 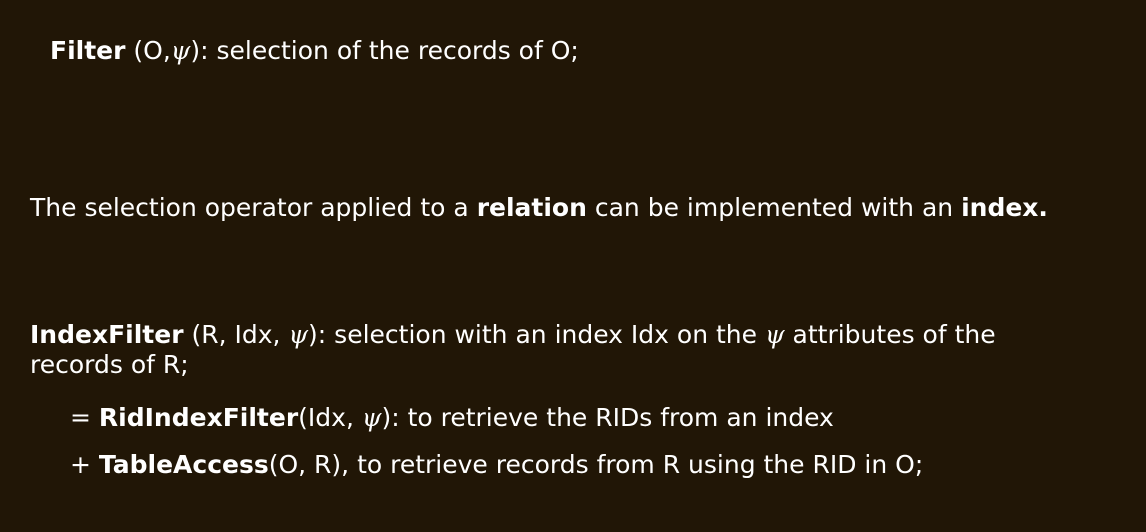 I want to click on psi-symbol-2: ψ, so click(x=774, y=334).